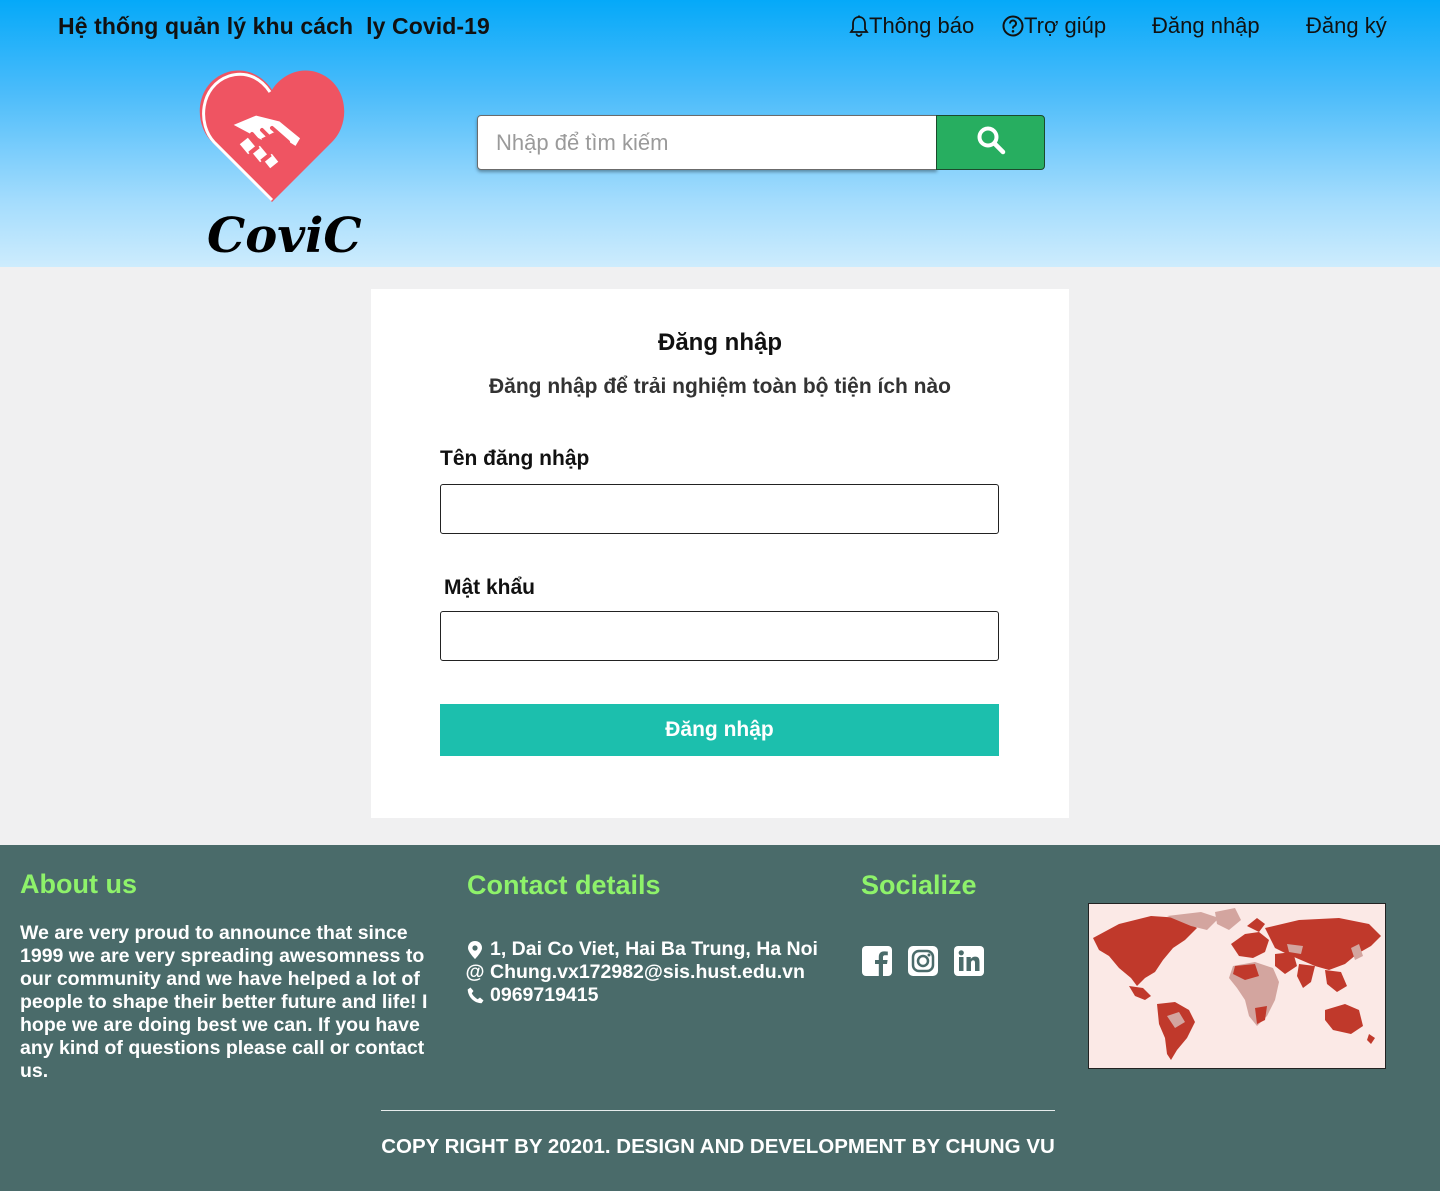 The image size is (1440, 1191). I want to click on logo-text: CoviC, so click(284, 236).